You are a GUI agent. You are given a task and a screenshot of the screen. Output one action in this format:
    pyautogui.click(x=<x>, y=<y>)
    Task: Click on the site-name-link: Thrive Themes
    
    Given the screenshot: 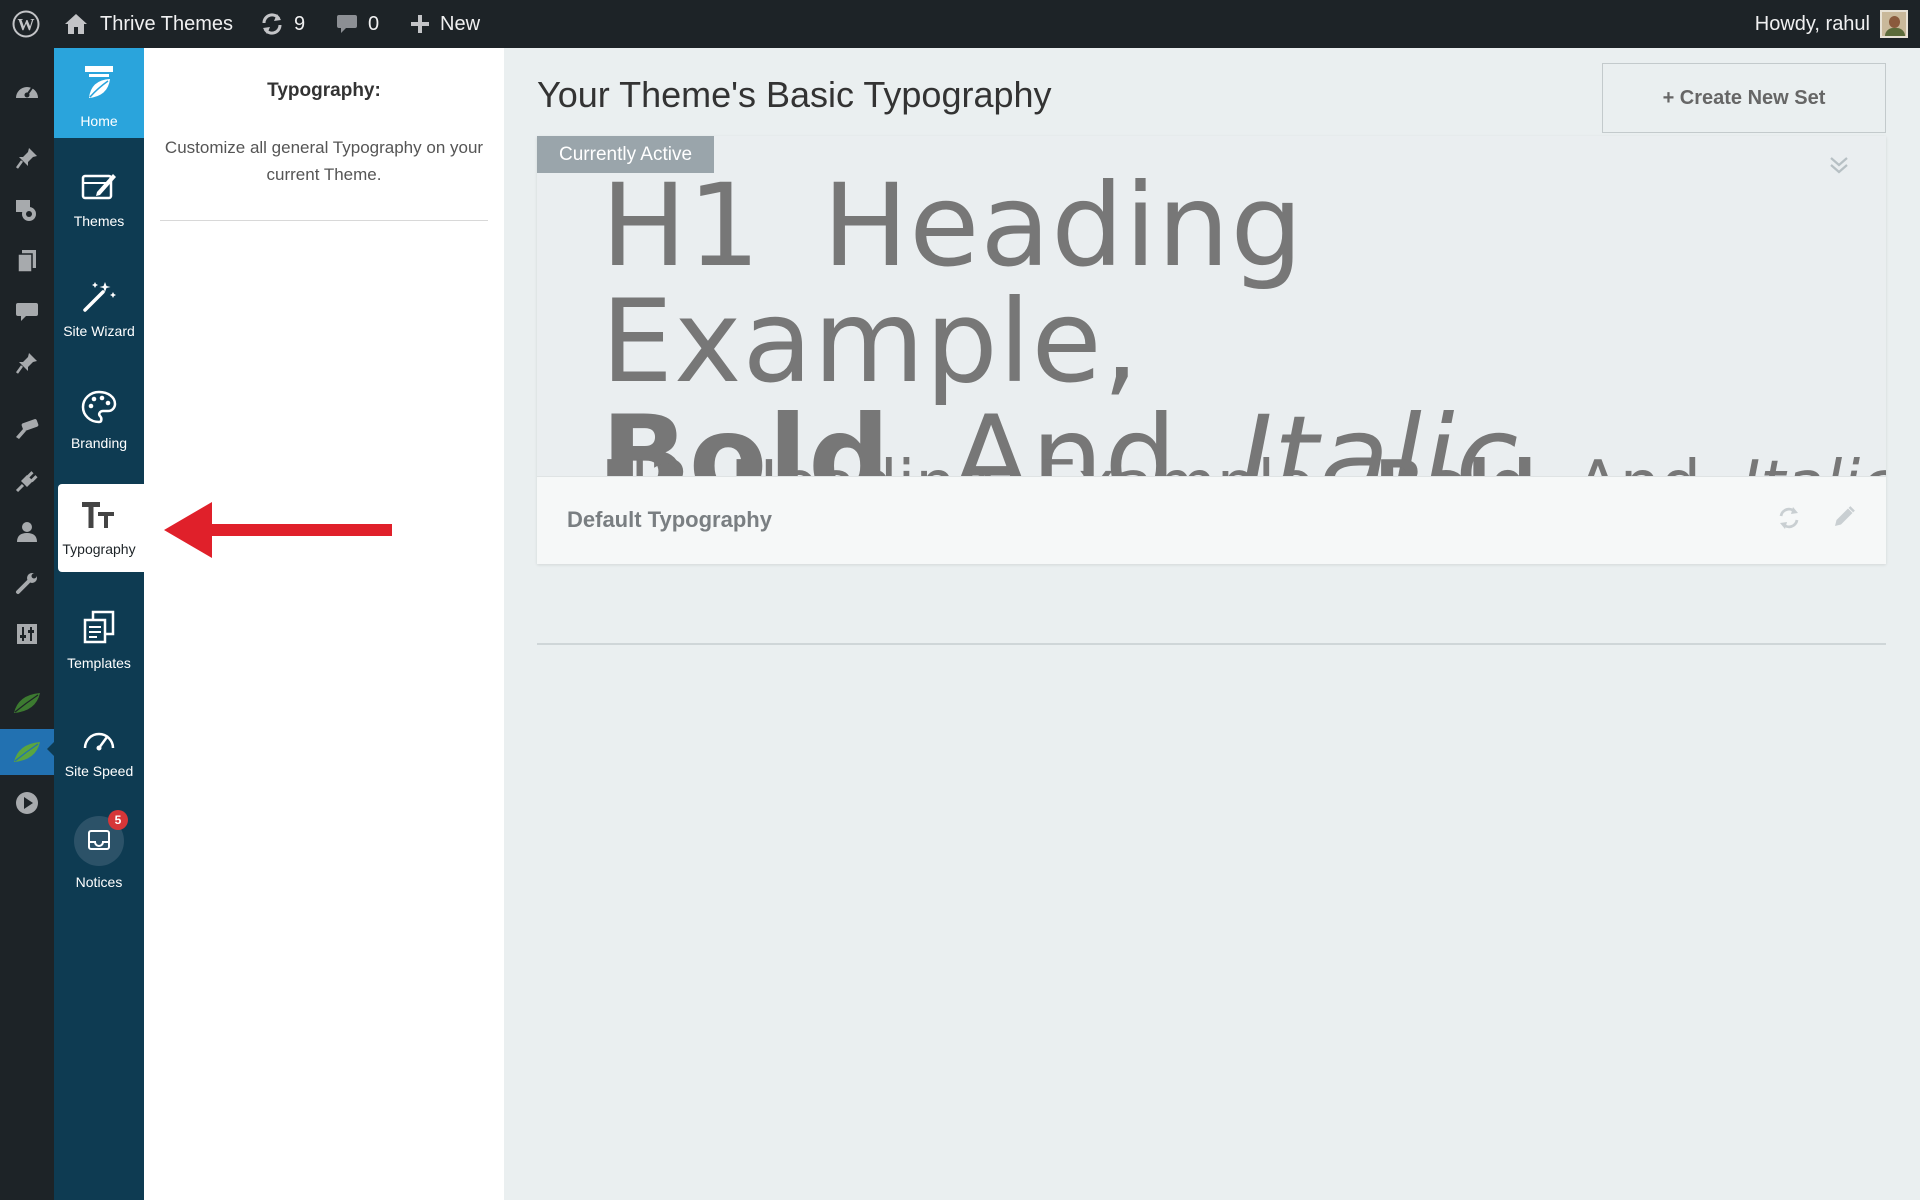 What is the action you would take?
    pyautogui.click(x=148, y=24)
    